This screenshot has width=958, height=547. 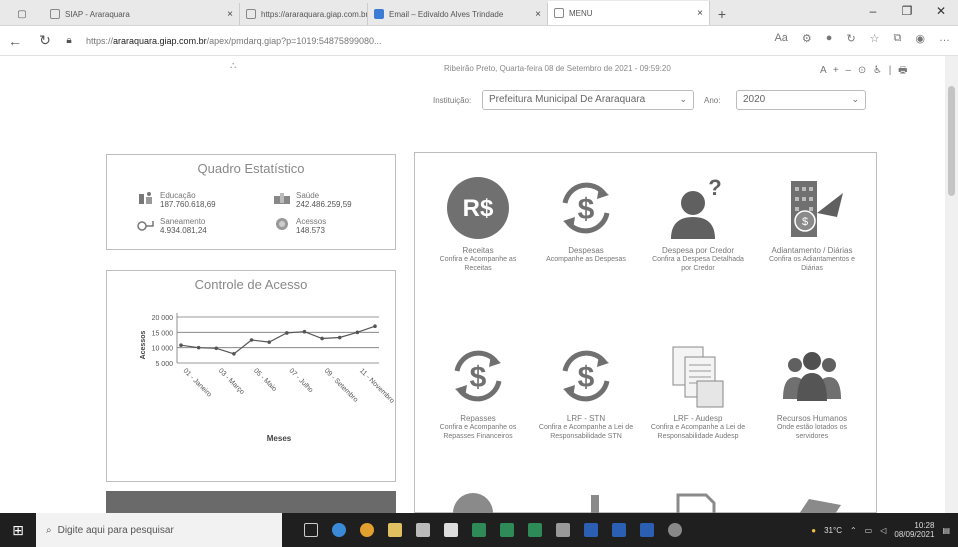 I want to click on menu-item-title: Repasses, so click(x=478, y=418).